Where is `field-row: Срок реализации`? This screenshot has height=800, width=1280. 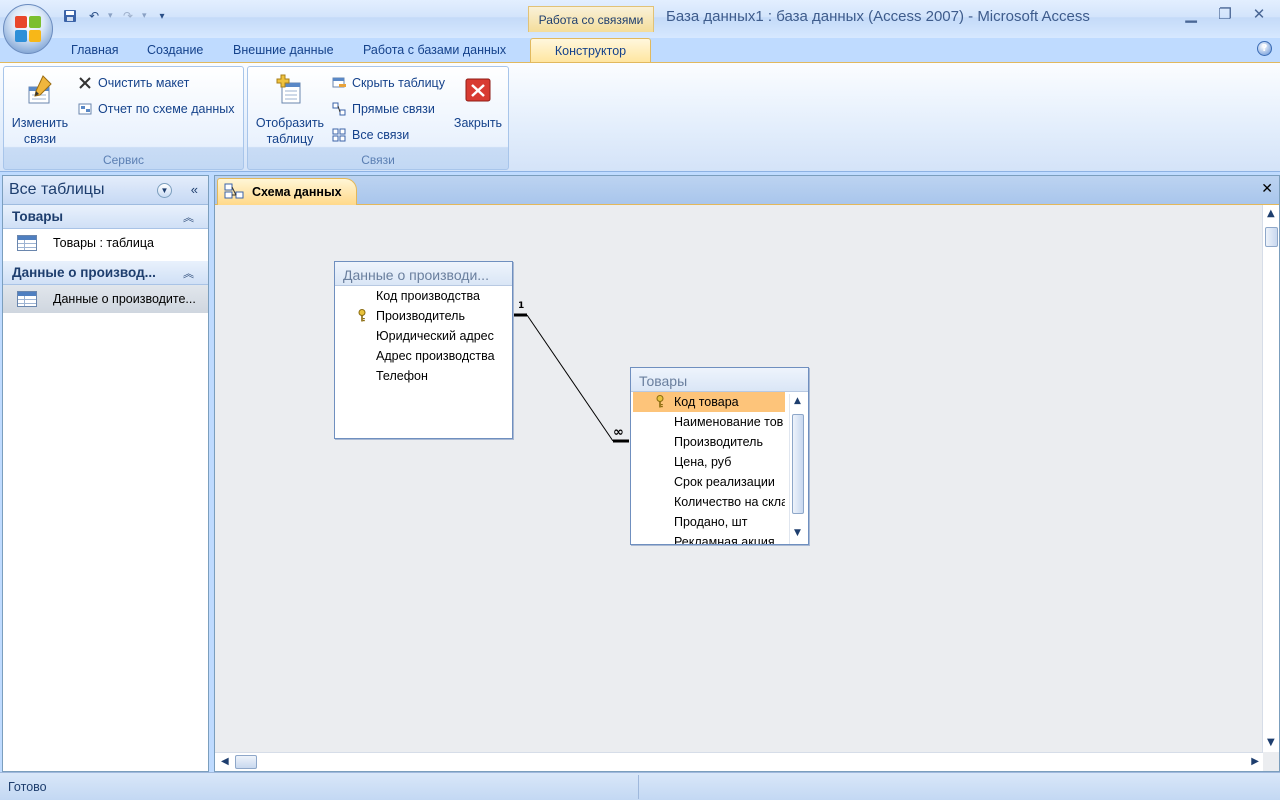 field-row: Срок реализации is located at coordinates (709, 482).